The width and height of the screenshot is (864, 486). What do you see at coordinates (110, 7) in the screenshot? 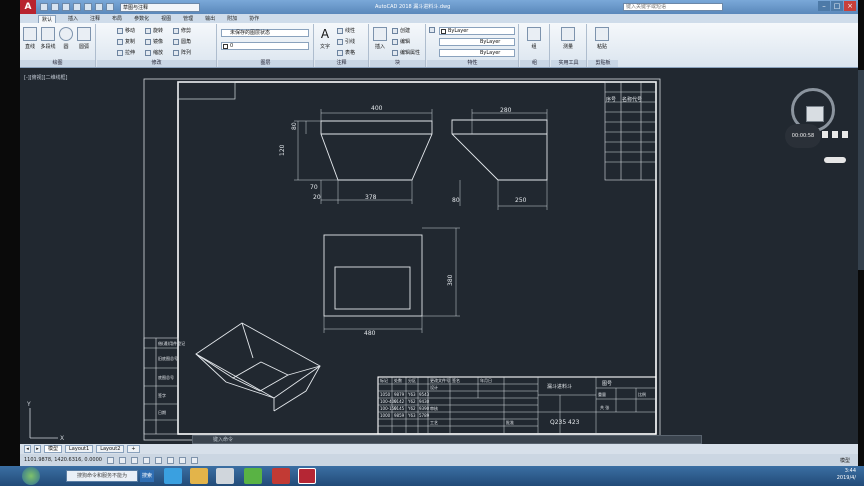
I see `redo-icon` at bounding box center [110, 7].